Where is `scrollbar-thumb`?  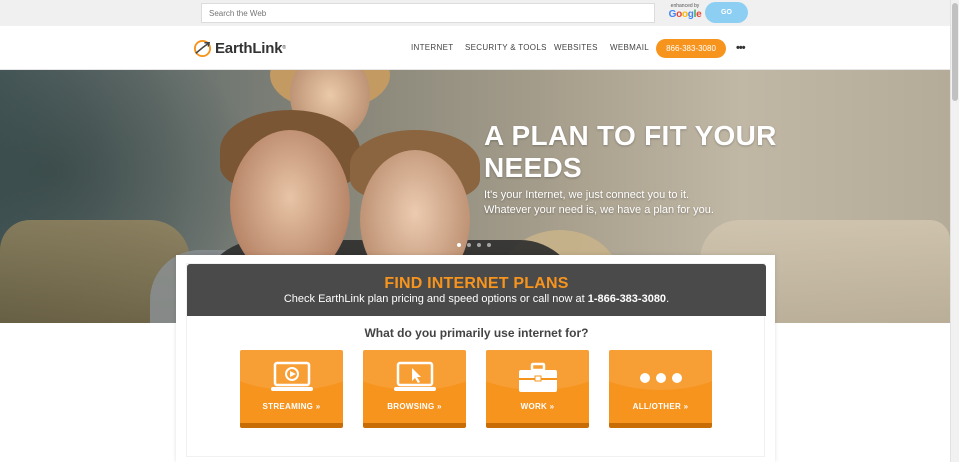
scrollbar-thumb is located at coordinates (955, 52).